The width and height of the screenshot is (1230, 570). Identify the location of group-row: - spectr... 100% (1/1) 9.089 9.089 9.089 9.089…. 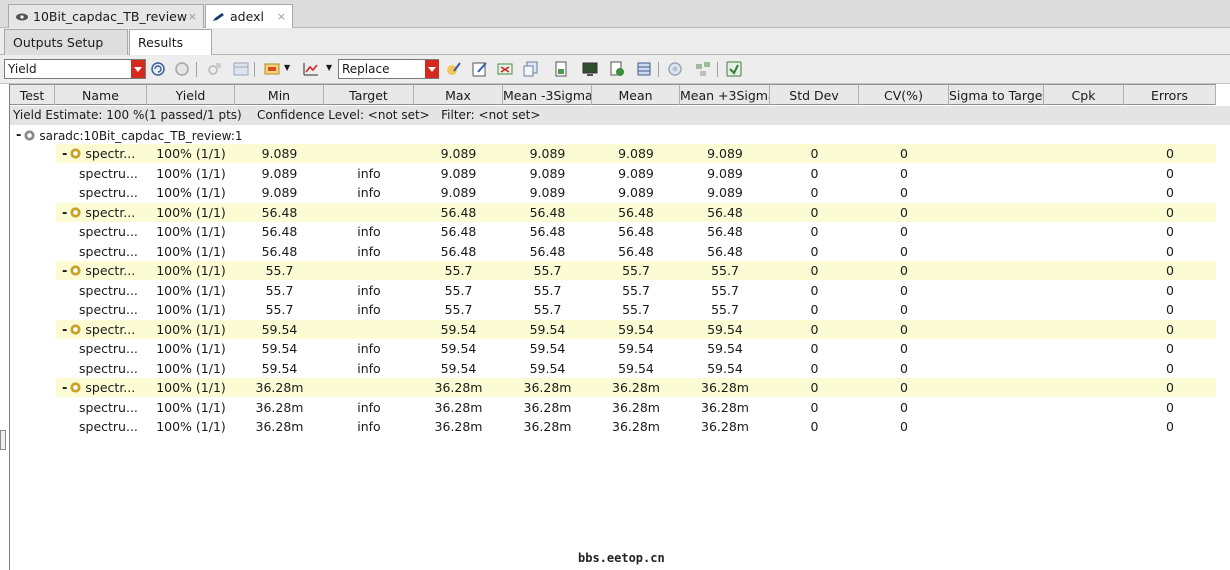
(636, 153).